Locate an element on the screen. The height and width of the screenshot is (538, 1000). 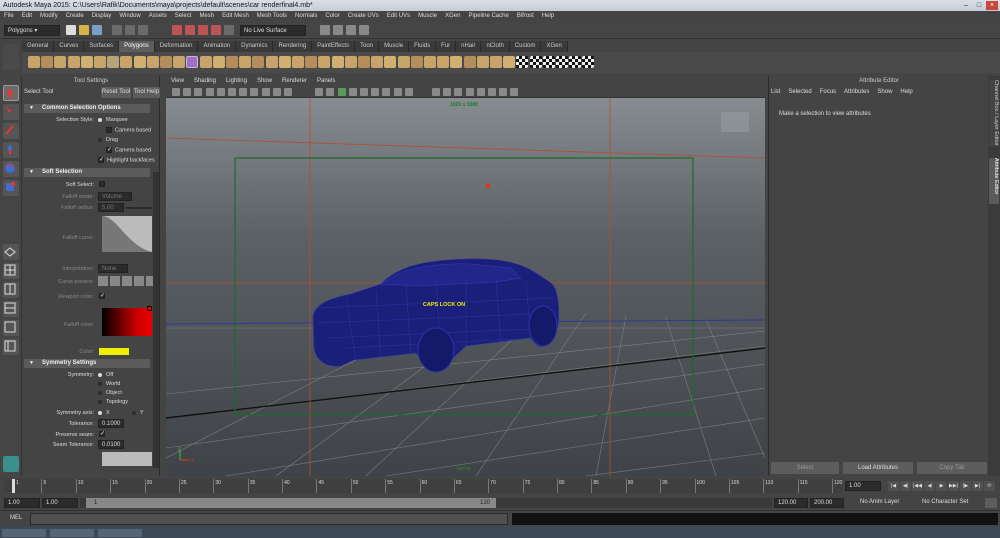
checker-c-icon is located at coordinates (548, 62).